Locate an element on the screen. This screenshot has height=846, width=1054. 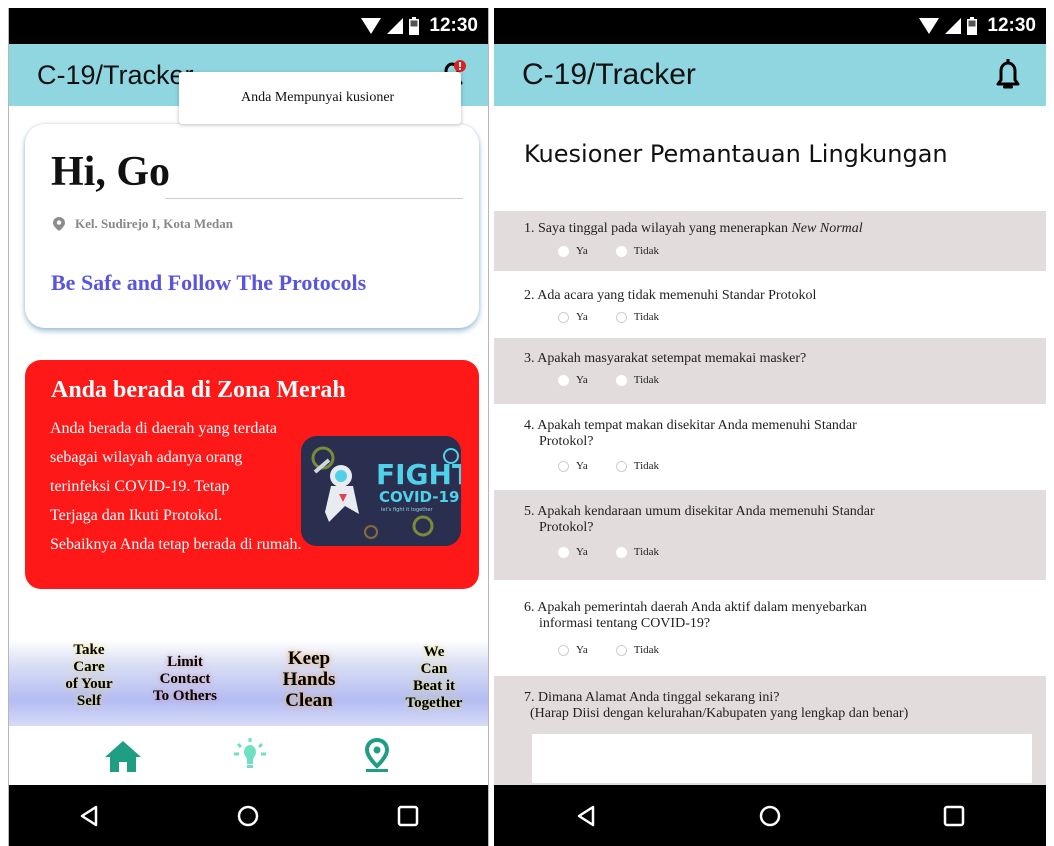
notification-bell-button is located at coordinates (1008, 74).